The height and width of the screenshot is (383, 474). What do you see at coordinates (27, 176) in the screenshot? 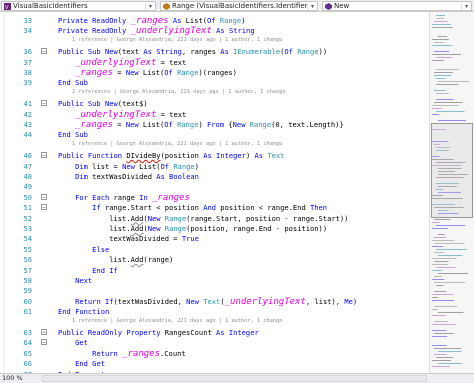
I see `line-number: 48` at bounding box center [27, 176].